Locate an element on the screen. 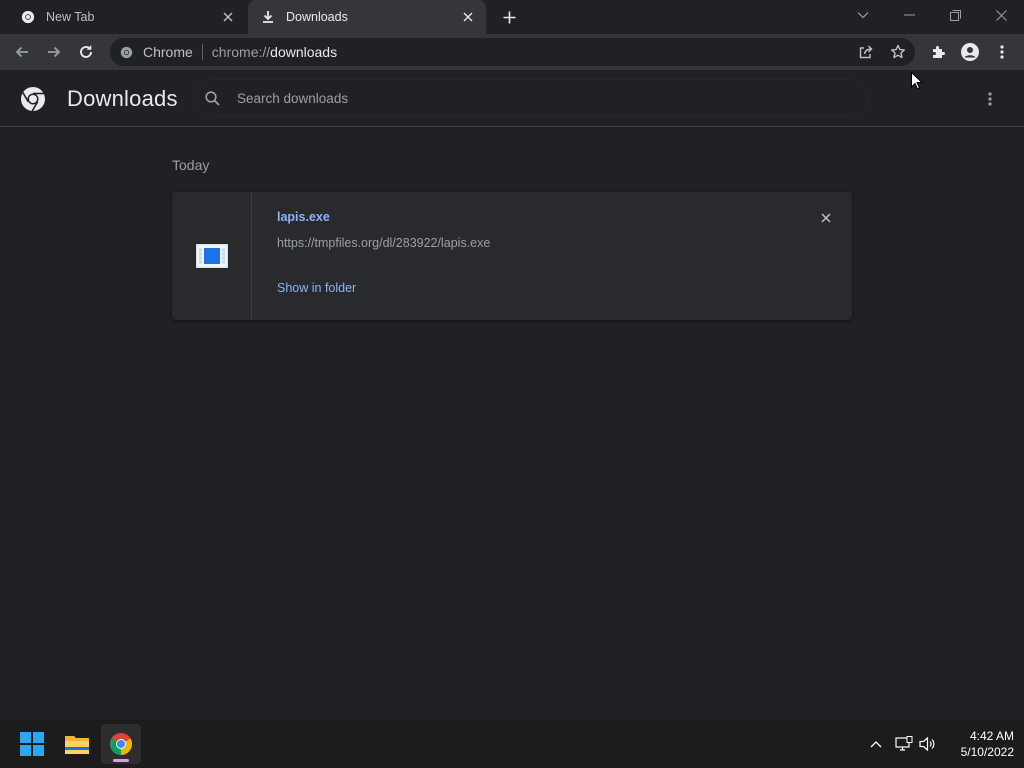 The width and height of the screenshot is (1024, 768). tab-title: Downloads is located at coordinates (317, 17).